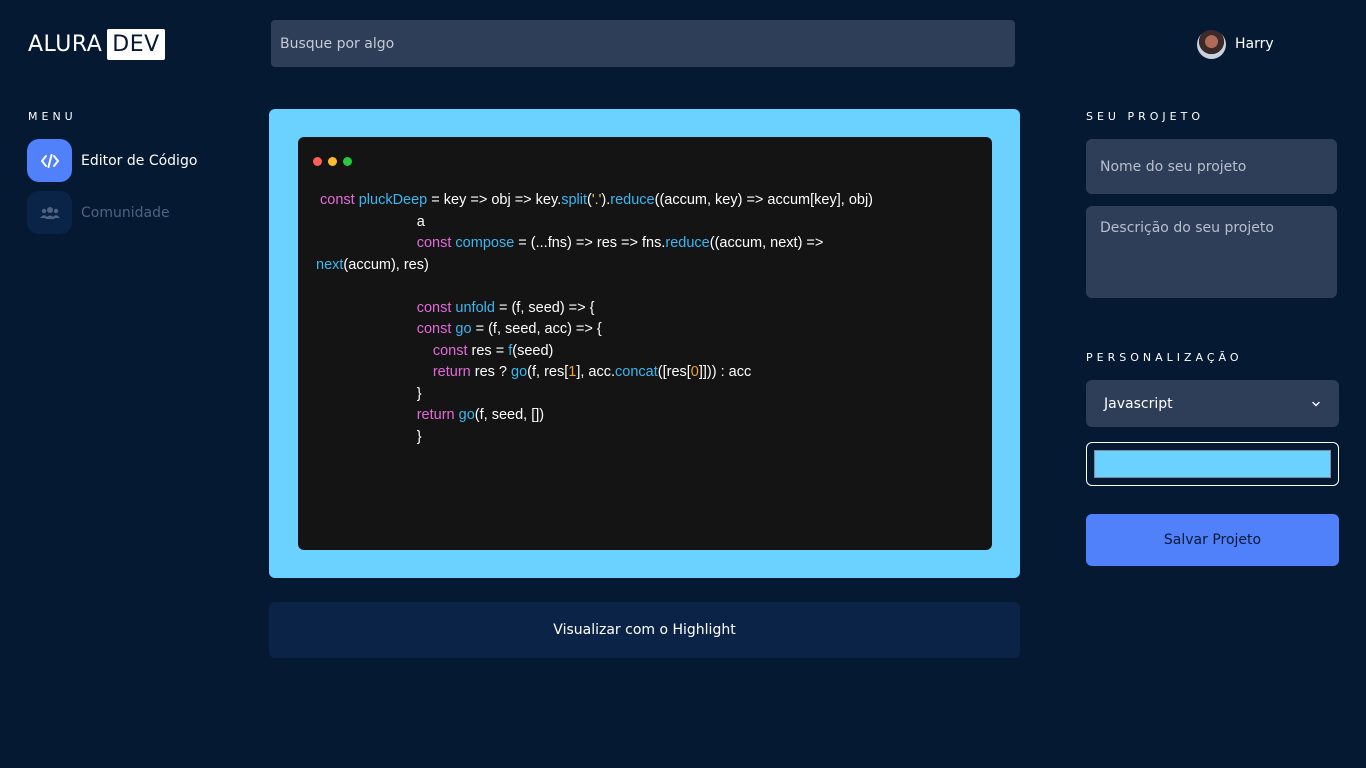 This screenshot has width=1366, height=768. Describe the element at coordinates (1145, 116) in the screenshot. I see `project-section-title: SEU PROJETO` at that location.